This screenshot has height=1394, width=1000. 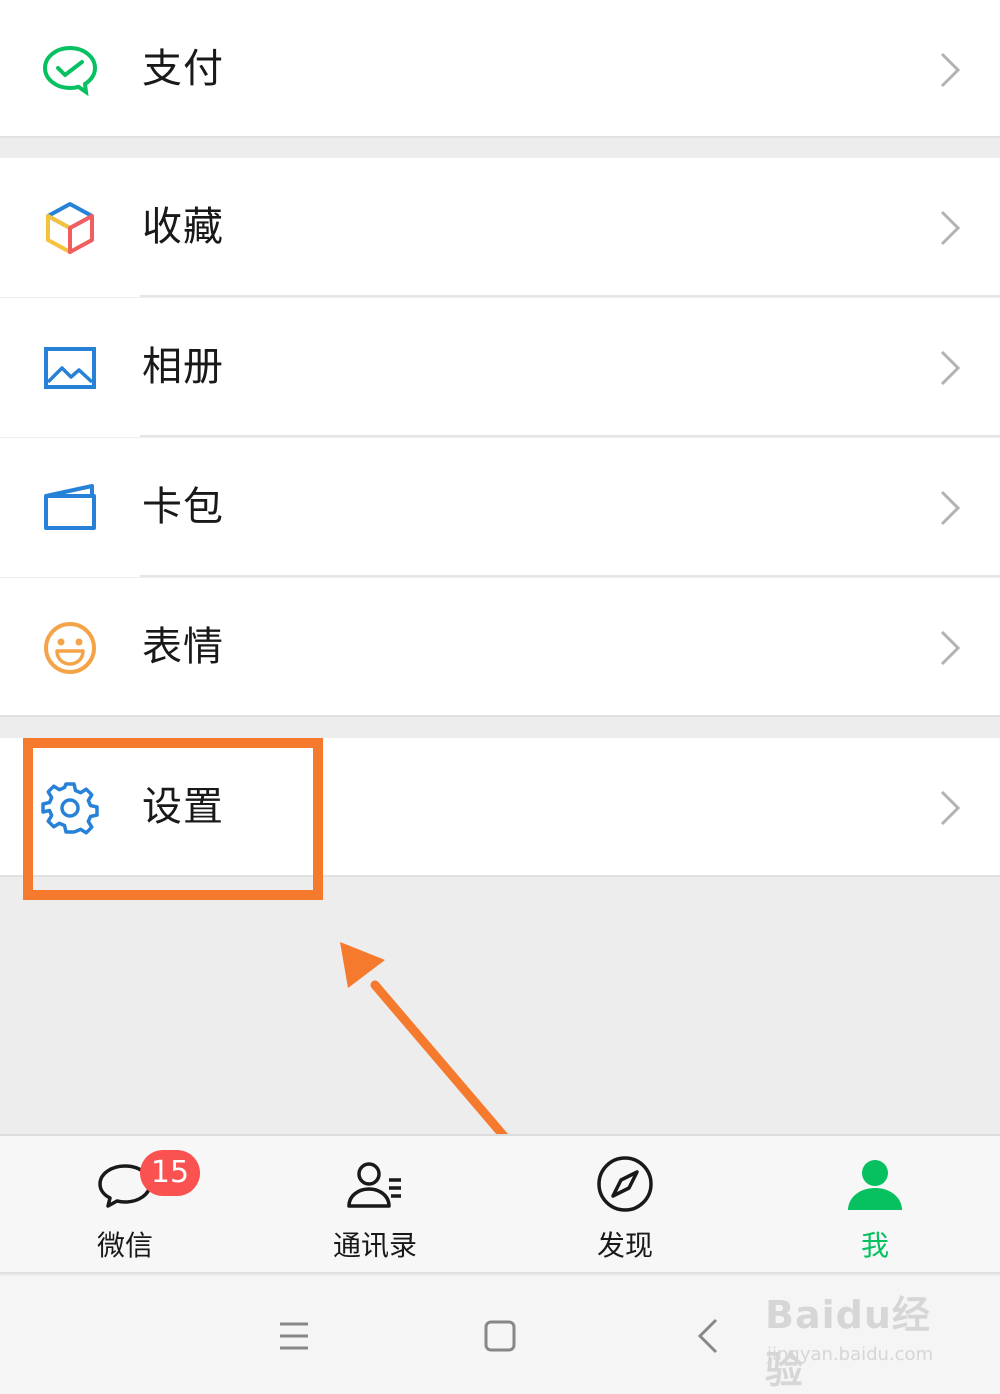 I want to click on menu-label-favorites: 收藏, so click(x=183, y=227).